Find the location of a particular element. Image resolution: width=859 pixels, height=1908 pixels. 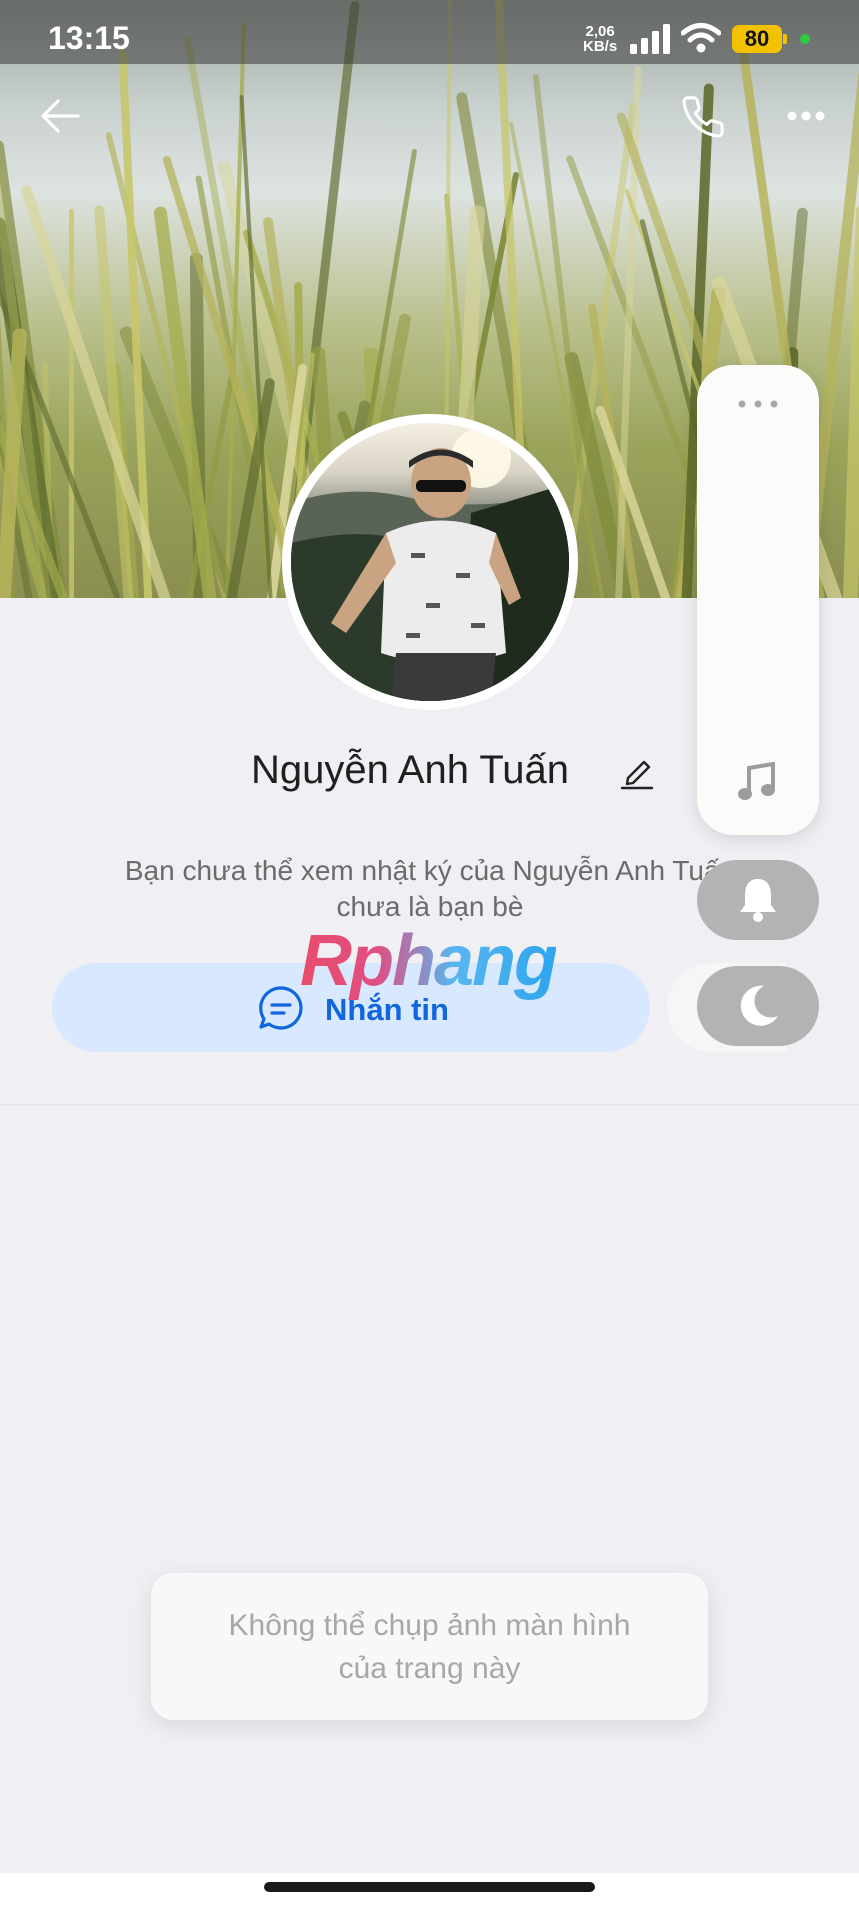

pencil-icon is located at coordinates (637, 772).